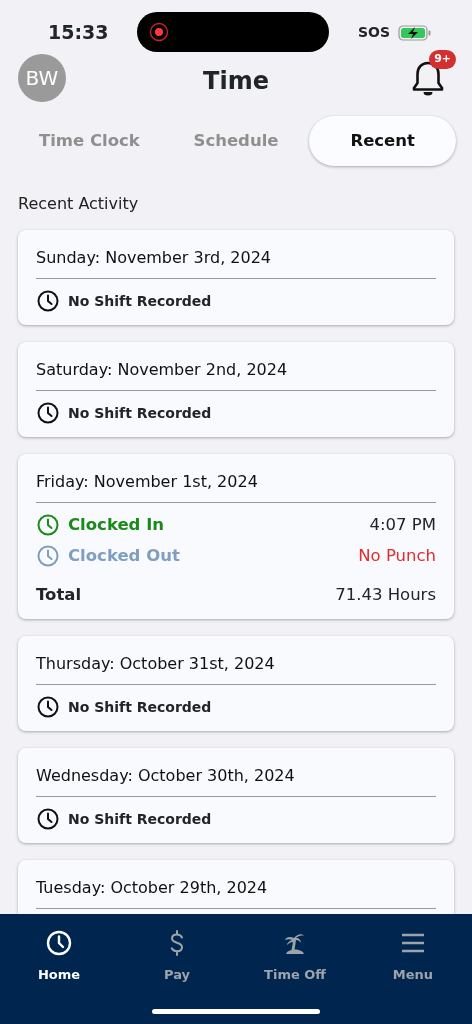 This screenshot has width=472, height=1024. I want to click on tab: Recent, so click(382, 141).